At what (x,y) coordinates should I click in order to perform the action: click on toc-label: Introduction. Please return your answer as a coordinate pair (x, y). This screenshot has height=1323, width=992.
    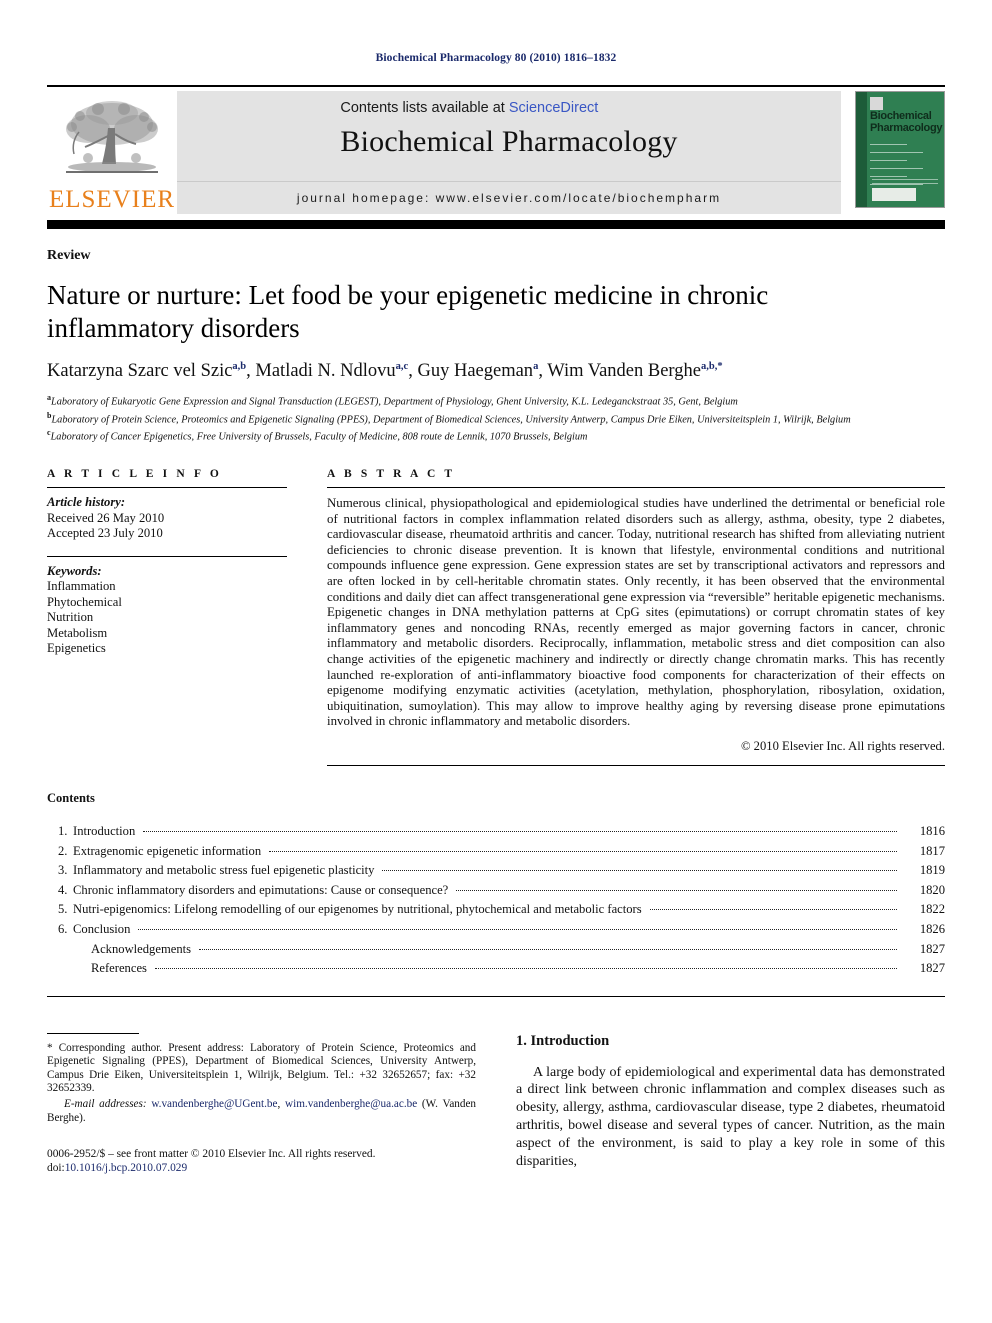
    Looking at the image, I should click on (106, 832).